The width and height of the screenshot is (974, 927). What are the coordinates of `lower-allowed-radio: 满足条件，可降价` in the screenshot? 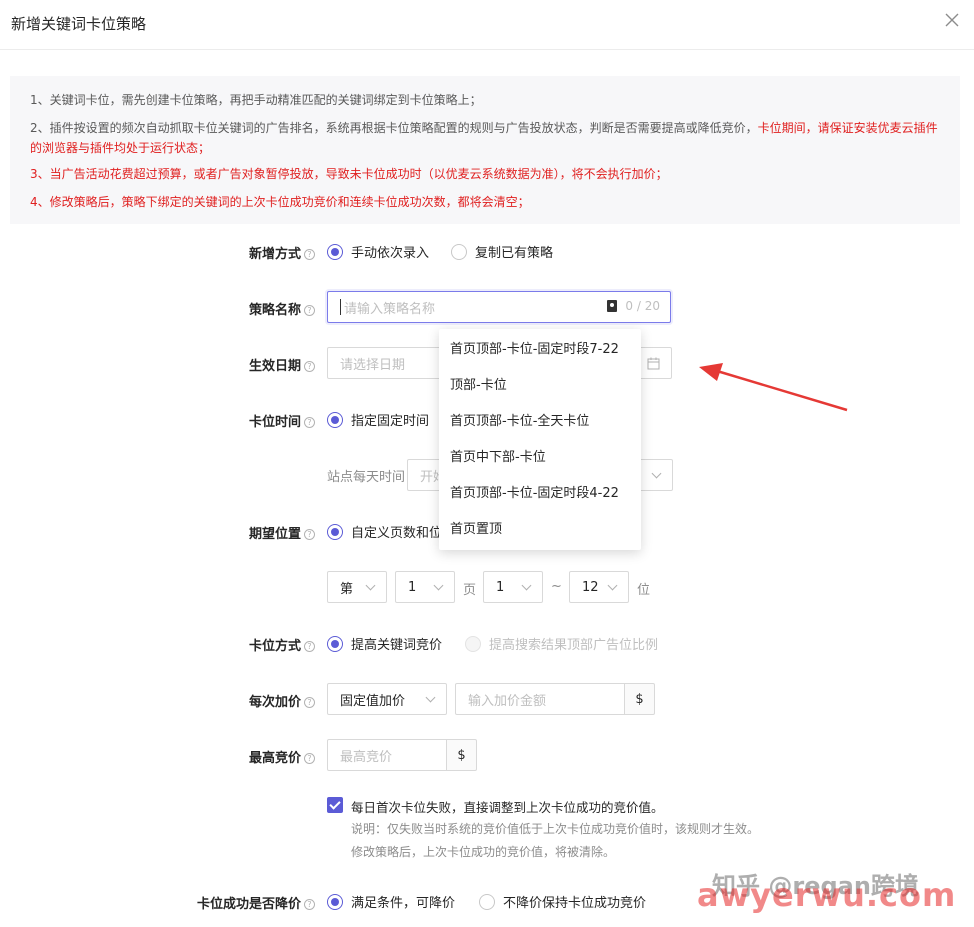 It's located at (391, 901).